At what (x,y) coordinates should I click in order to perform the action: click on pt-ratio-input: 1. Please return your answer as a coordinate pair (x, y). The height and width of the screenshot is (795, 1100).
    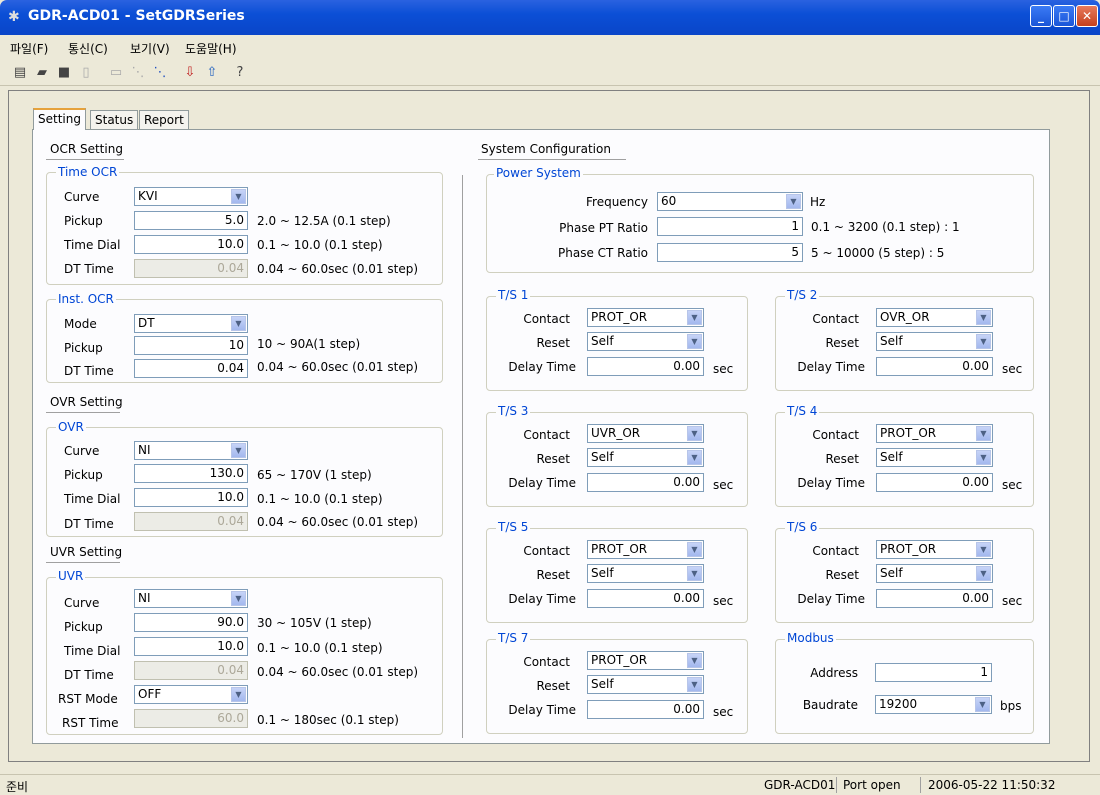
    Looking at the image, I should click on (730, 226).